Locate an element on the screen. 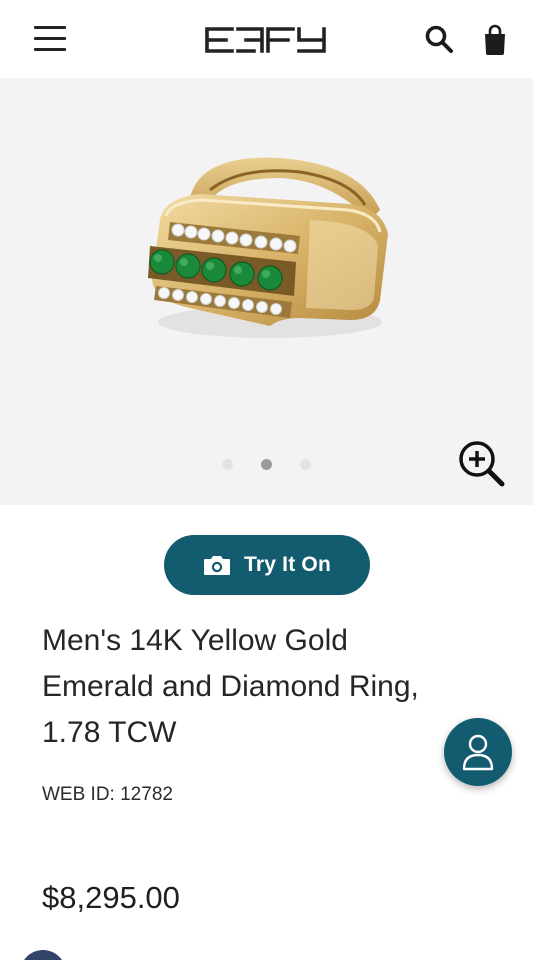 The width and height of the screenshot is (533, 960). site-header is located at coordinates (266, 39).